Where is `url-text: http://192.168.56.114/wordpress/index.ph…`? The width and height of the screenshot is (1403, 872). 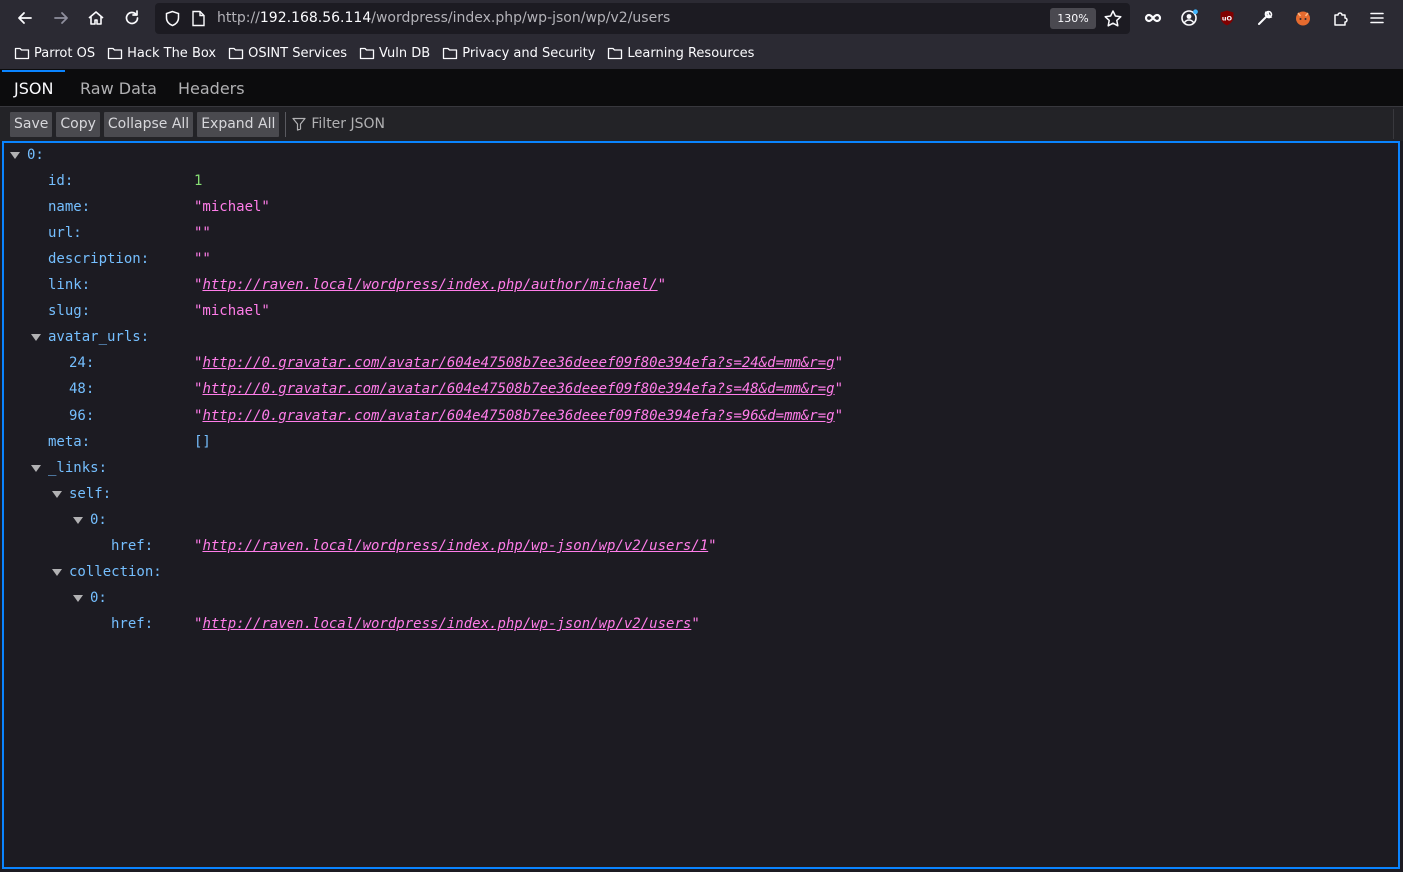 url-text: http://192.168.56.114/wordpress/index.ph… is located at coordinates (443, 18).